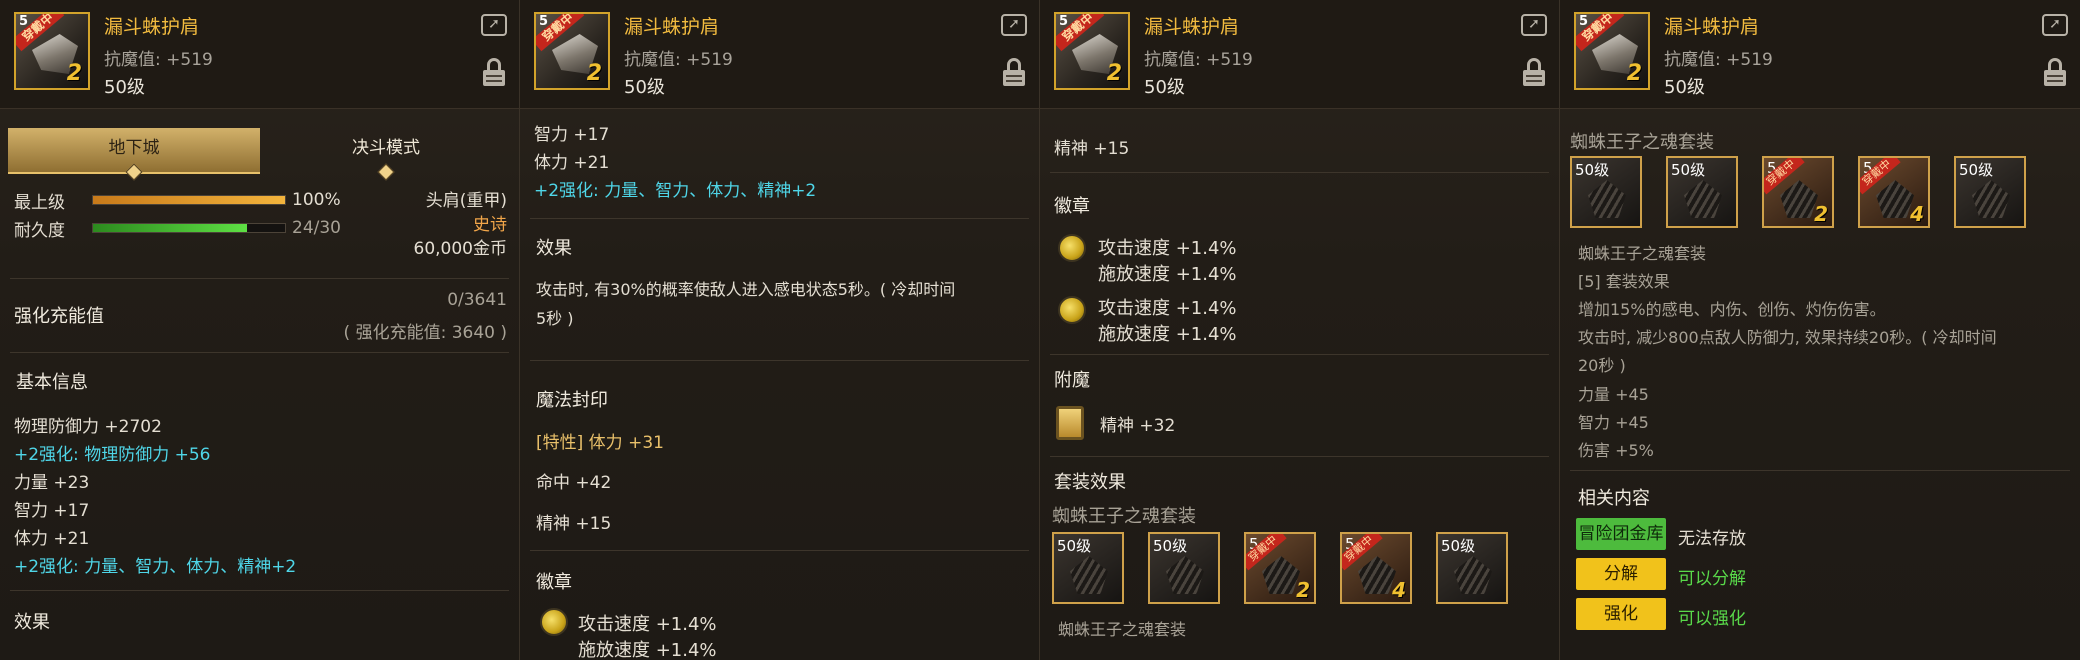 The image size is (2080, 660). What do you see at coordinates (88, 427) in the screenshot?
I see `stat-line: 物理防御力 +2702` at bounding box center [88, 427].